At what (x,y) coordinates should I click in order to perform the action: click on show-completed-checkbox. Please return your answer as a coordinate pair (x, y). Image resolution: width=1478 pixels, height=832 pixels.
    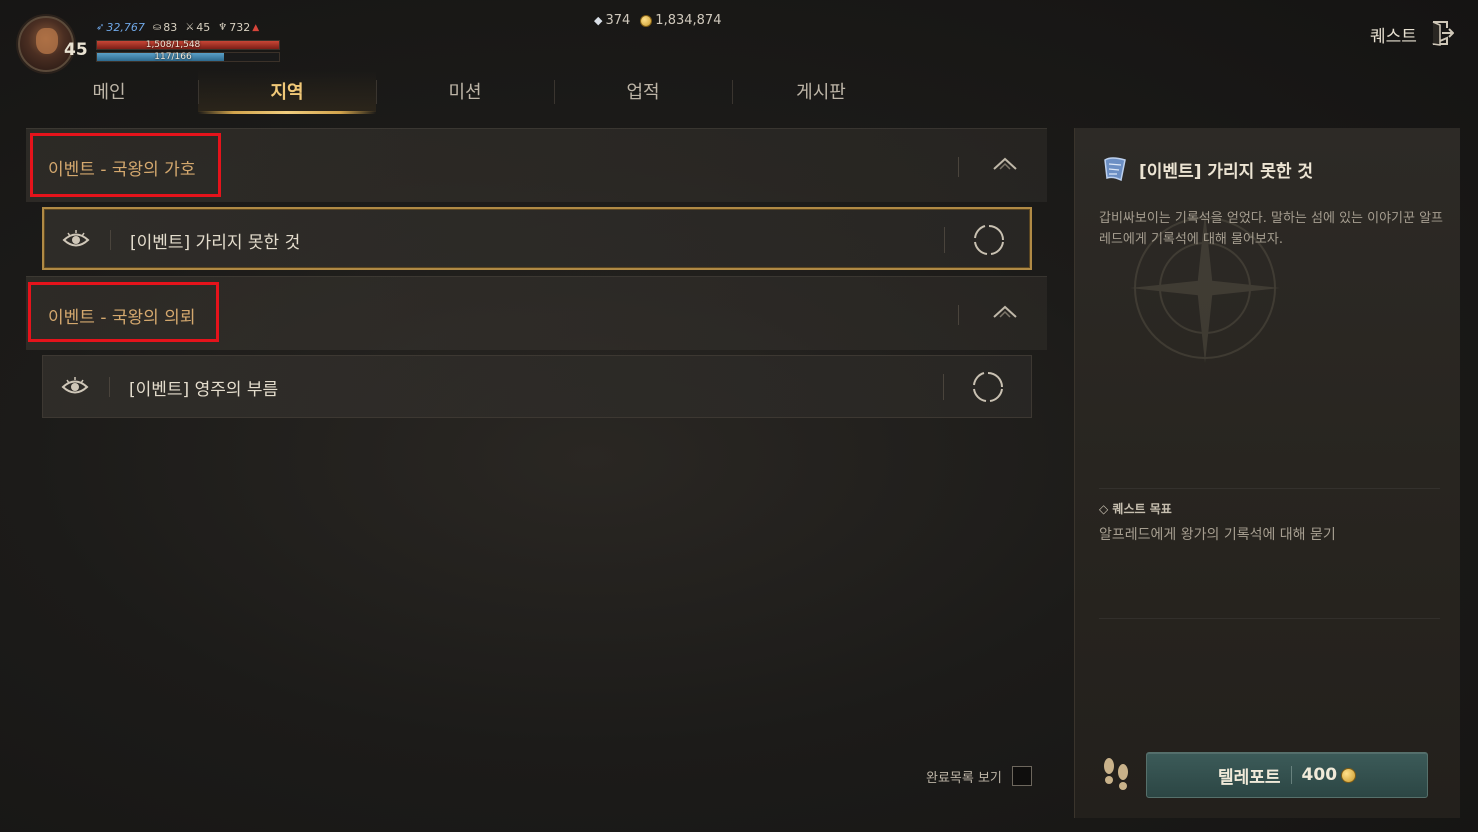
    Looking at the image, I should click on (1021, 776).